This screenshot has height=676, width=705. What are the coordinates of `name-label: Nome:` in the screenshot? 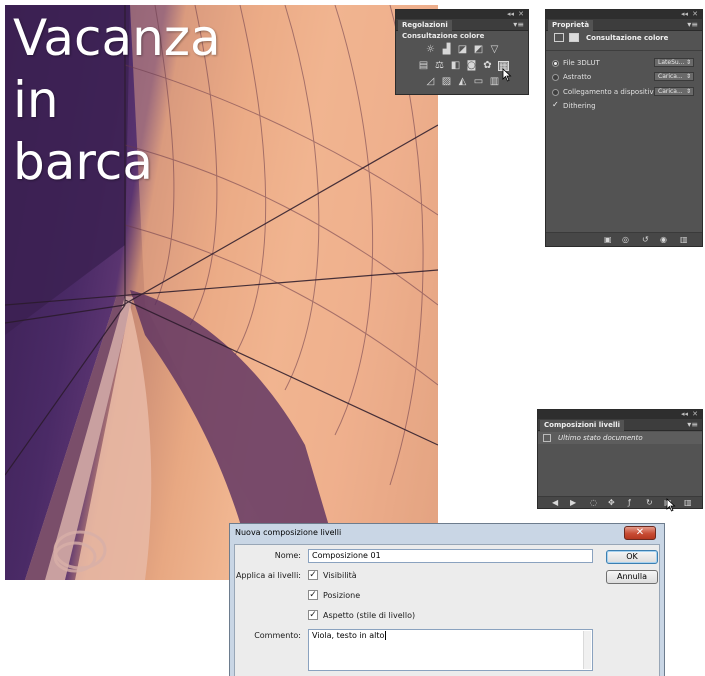 It's located at (287, 555).